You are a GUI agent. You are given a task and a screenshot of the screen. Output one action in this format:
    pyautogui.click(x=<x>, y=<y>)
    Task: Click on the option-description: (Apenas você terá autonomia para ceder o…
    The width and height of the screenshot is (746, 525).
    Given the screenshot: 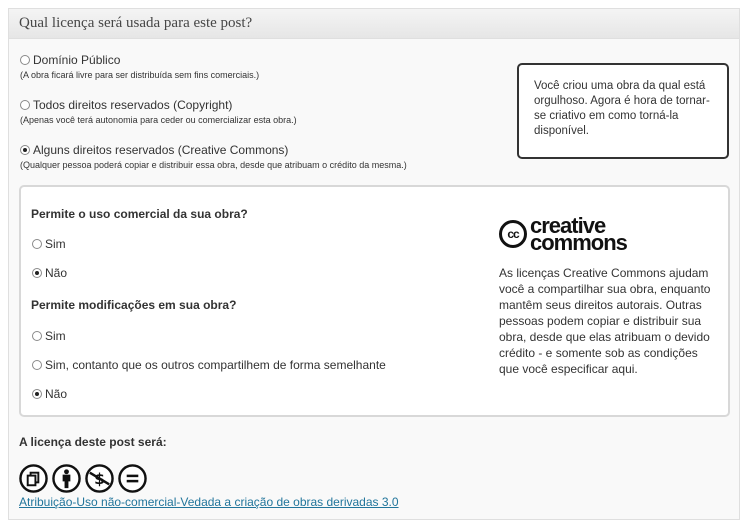 What is the action you would take?
    pyautogui.click(x=158, y=120)
    